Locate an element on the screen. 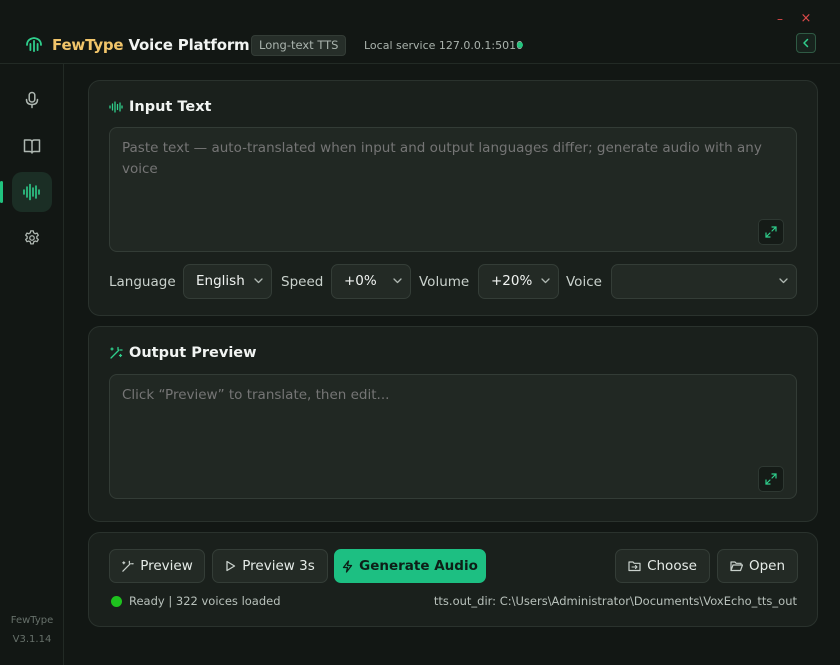 The height and width of the screenshot is (665, 840). app-version: V3.1.14 is located at coordinates (32, 639).